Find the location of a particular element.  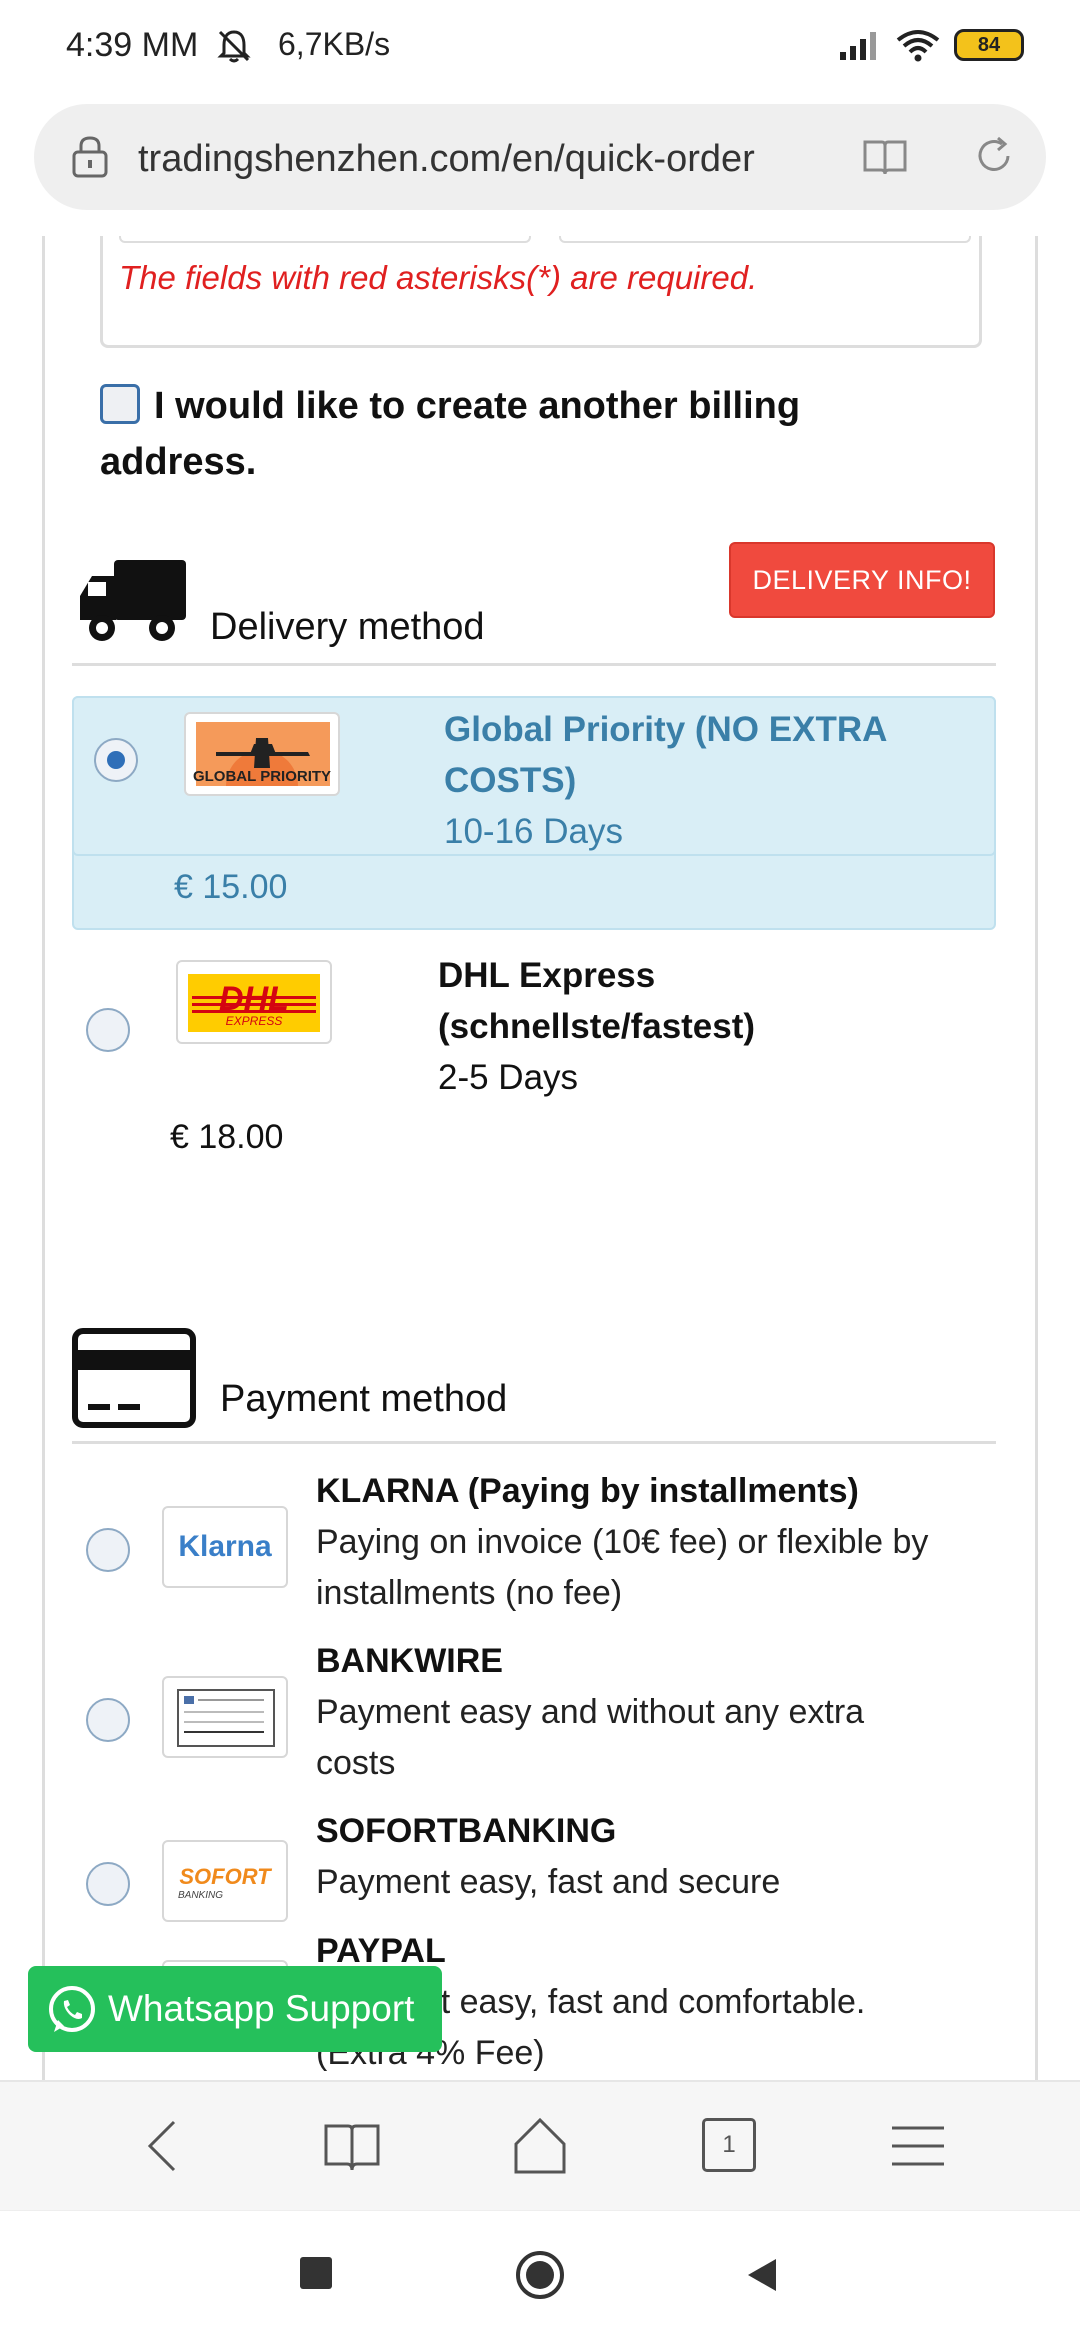

klarna-title: KLARNA (Paying by installments) is located at coordinates (587, 1491).